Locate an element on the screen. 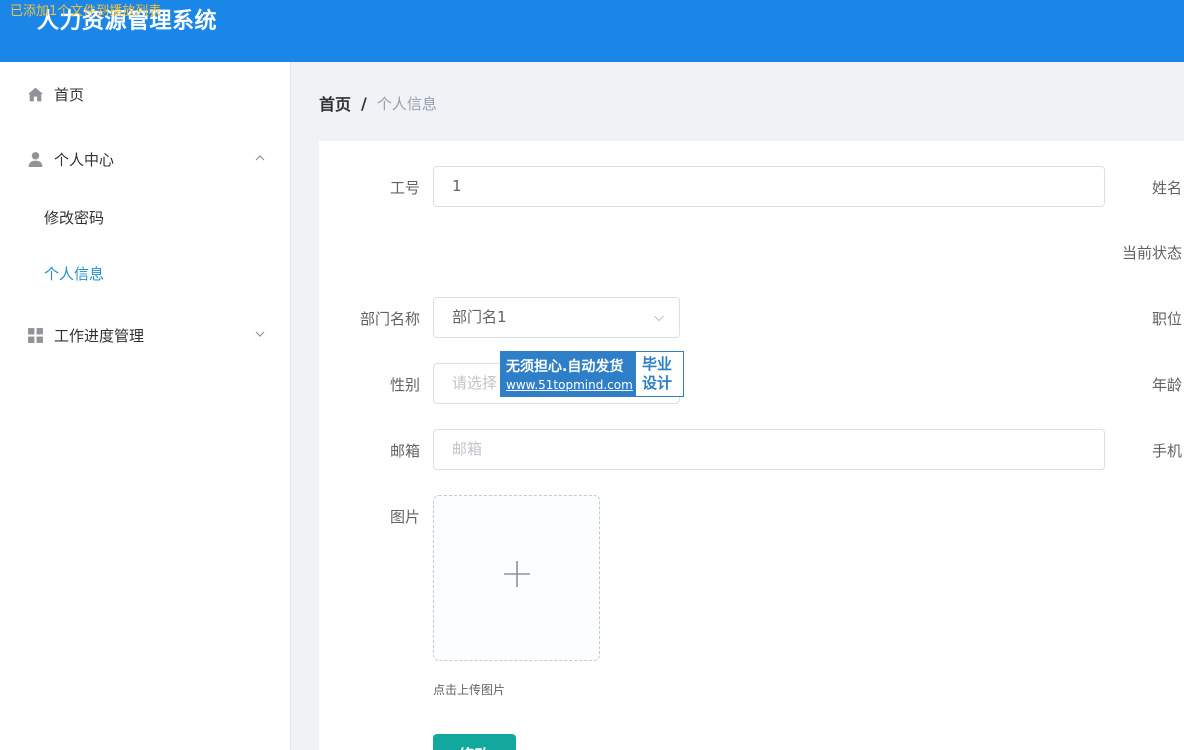  sidebar-item-home: 首页 is located at coordinates (145, 95).